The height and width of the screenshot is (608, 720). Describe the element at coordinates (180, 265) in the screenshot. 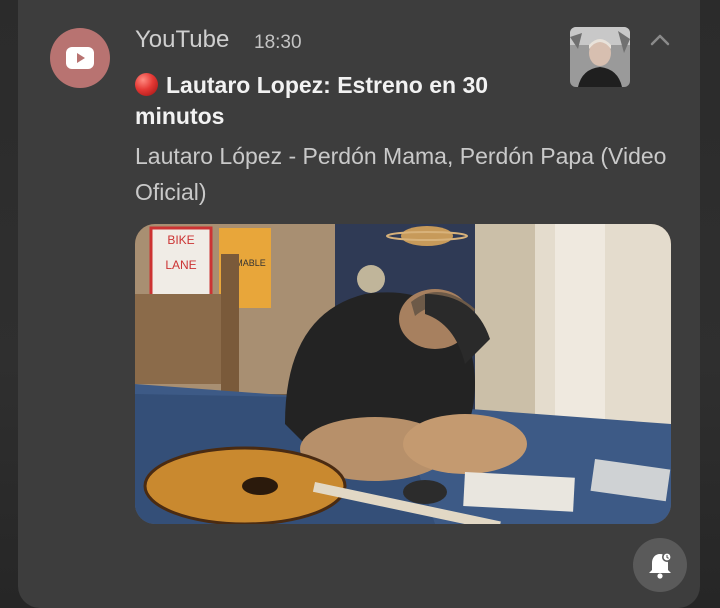

I see `lane-sign-text: LANE` at that location.